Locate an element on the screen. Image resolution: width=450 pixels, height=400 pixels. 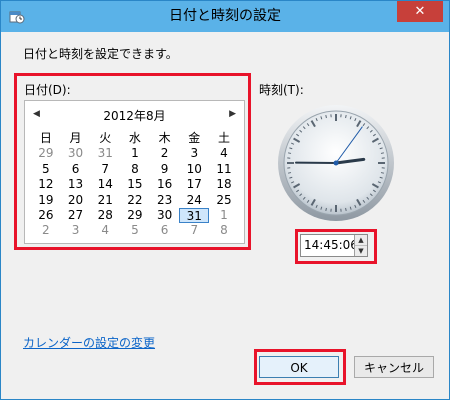
title-bar: 日付と時刻の設定 ✕ is located at coordinates (225, 16).